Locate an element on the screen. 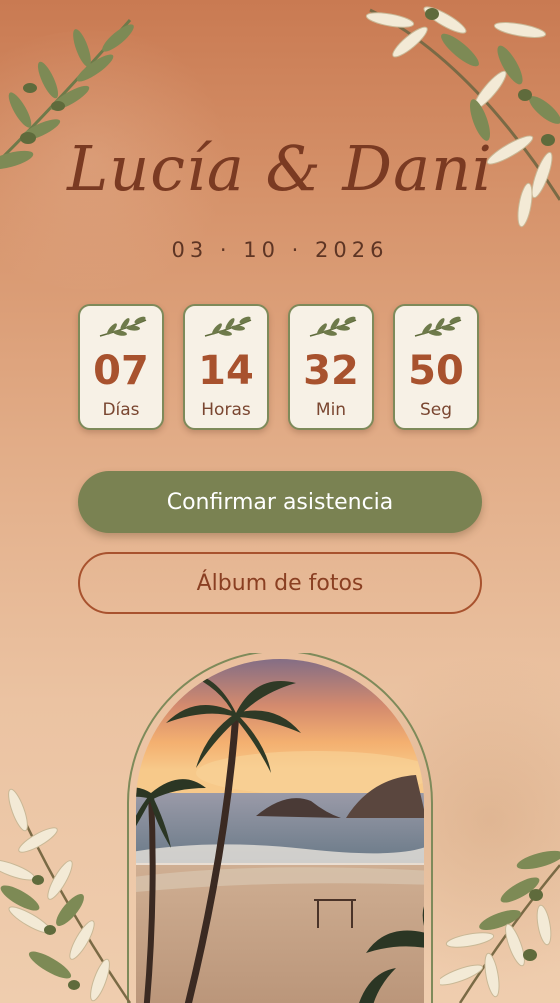 The height and width of the screenshot is (1003, 560). countdown-timer: 07 Días 14 Horas 32 Min 50 Seg is located at coordinates (280, 368).